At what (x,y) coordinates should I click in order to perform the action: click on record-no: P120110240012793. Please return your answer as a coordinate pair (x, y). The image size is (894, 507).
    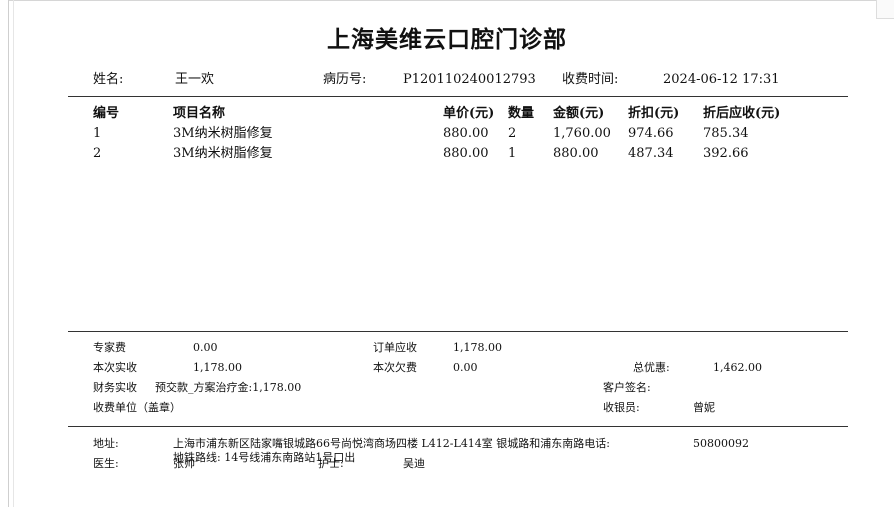
    Looking at the image, I should click on (469, 79).